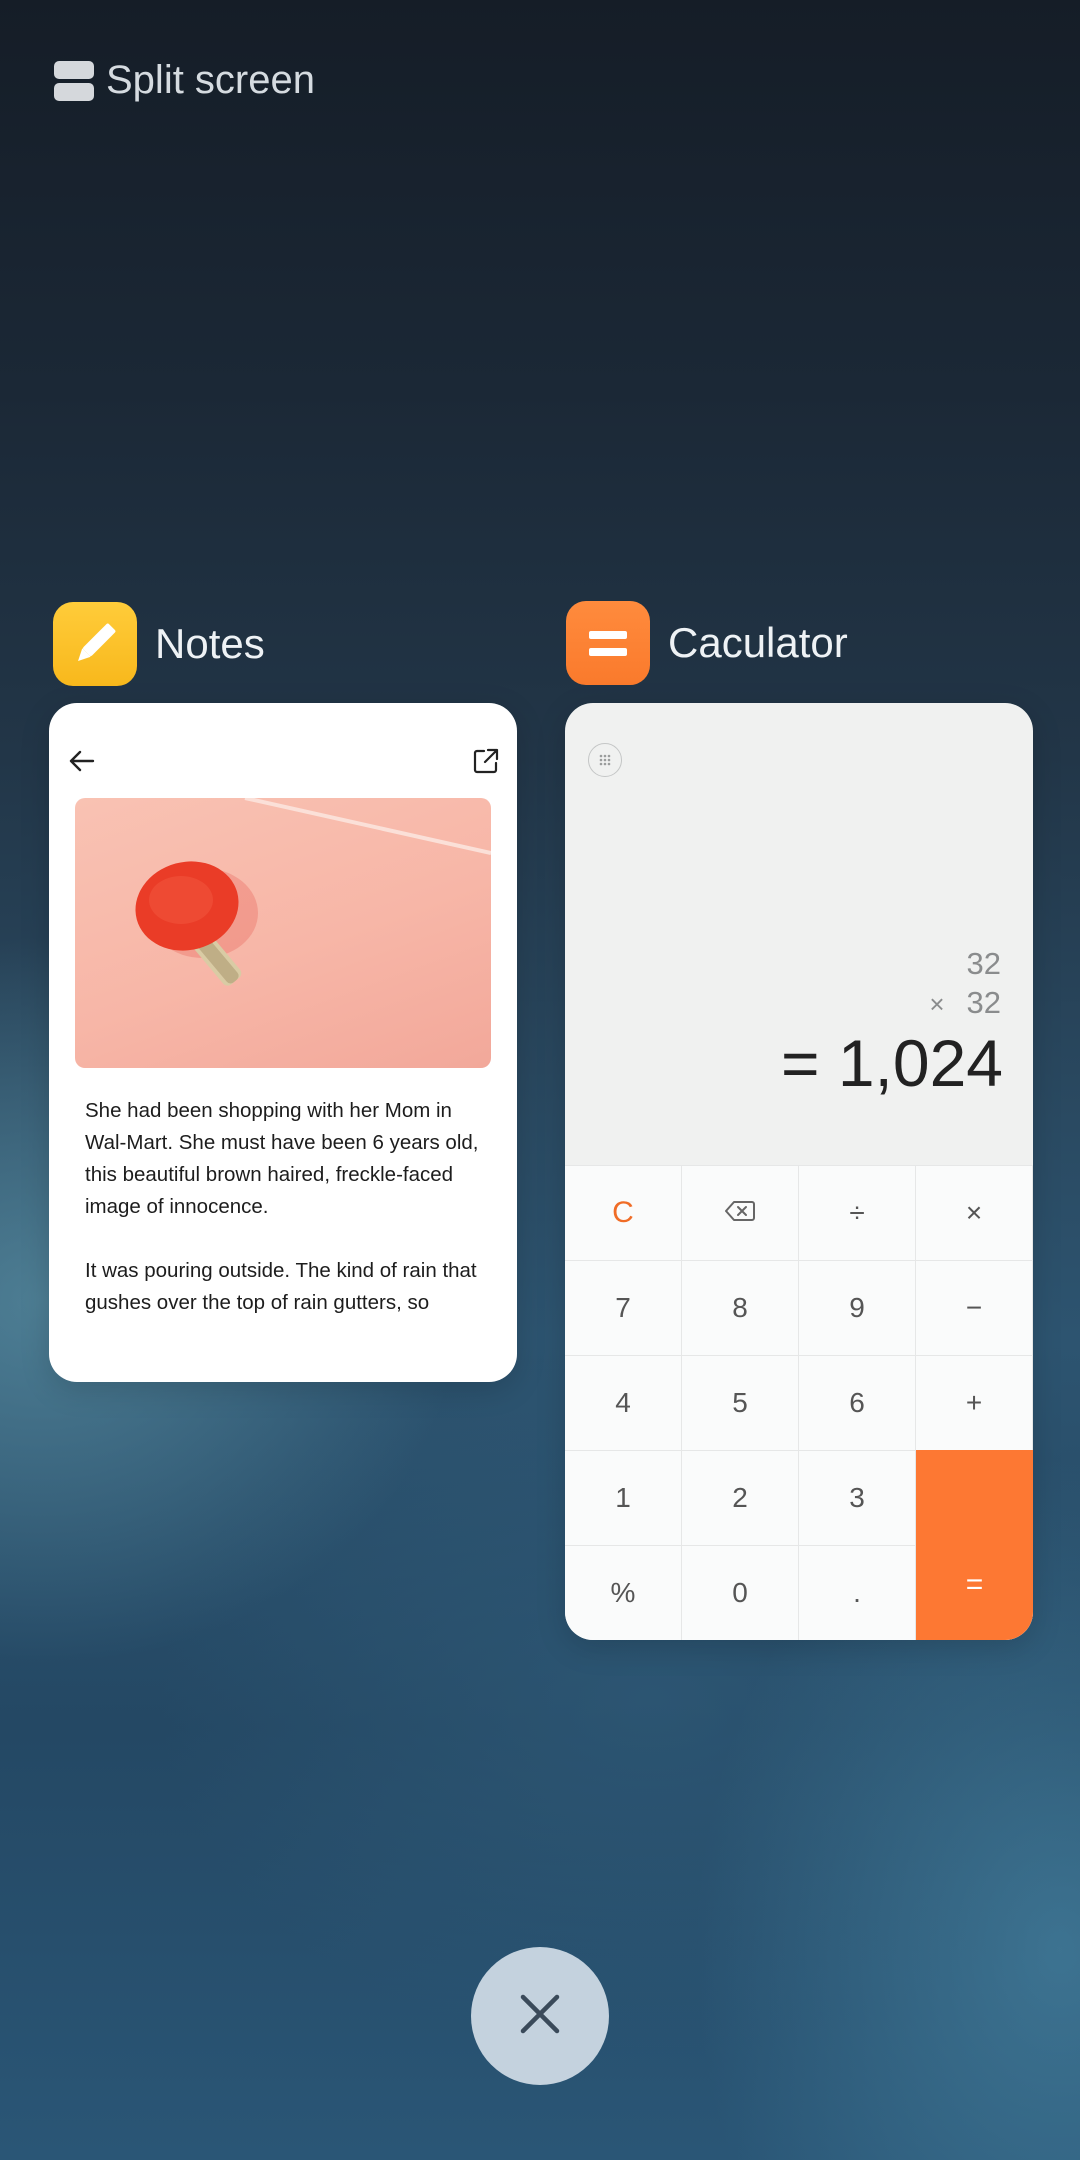  I want to click on three-key: 3, so click(857, 1497).